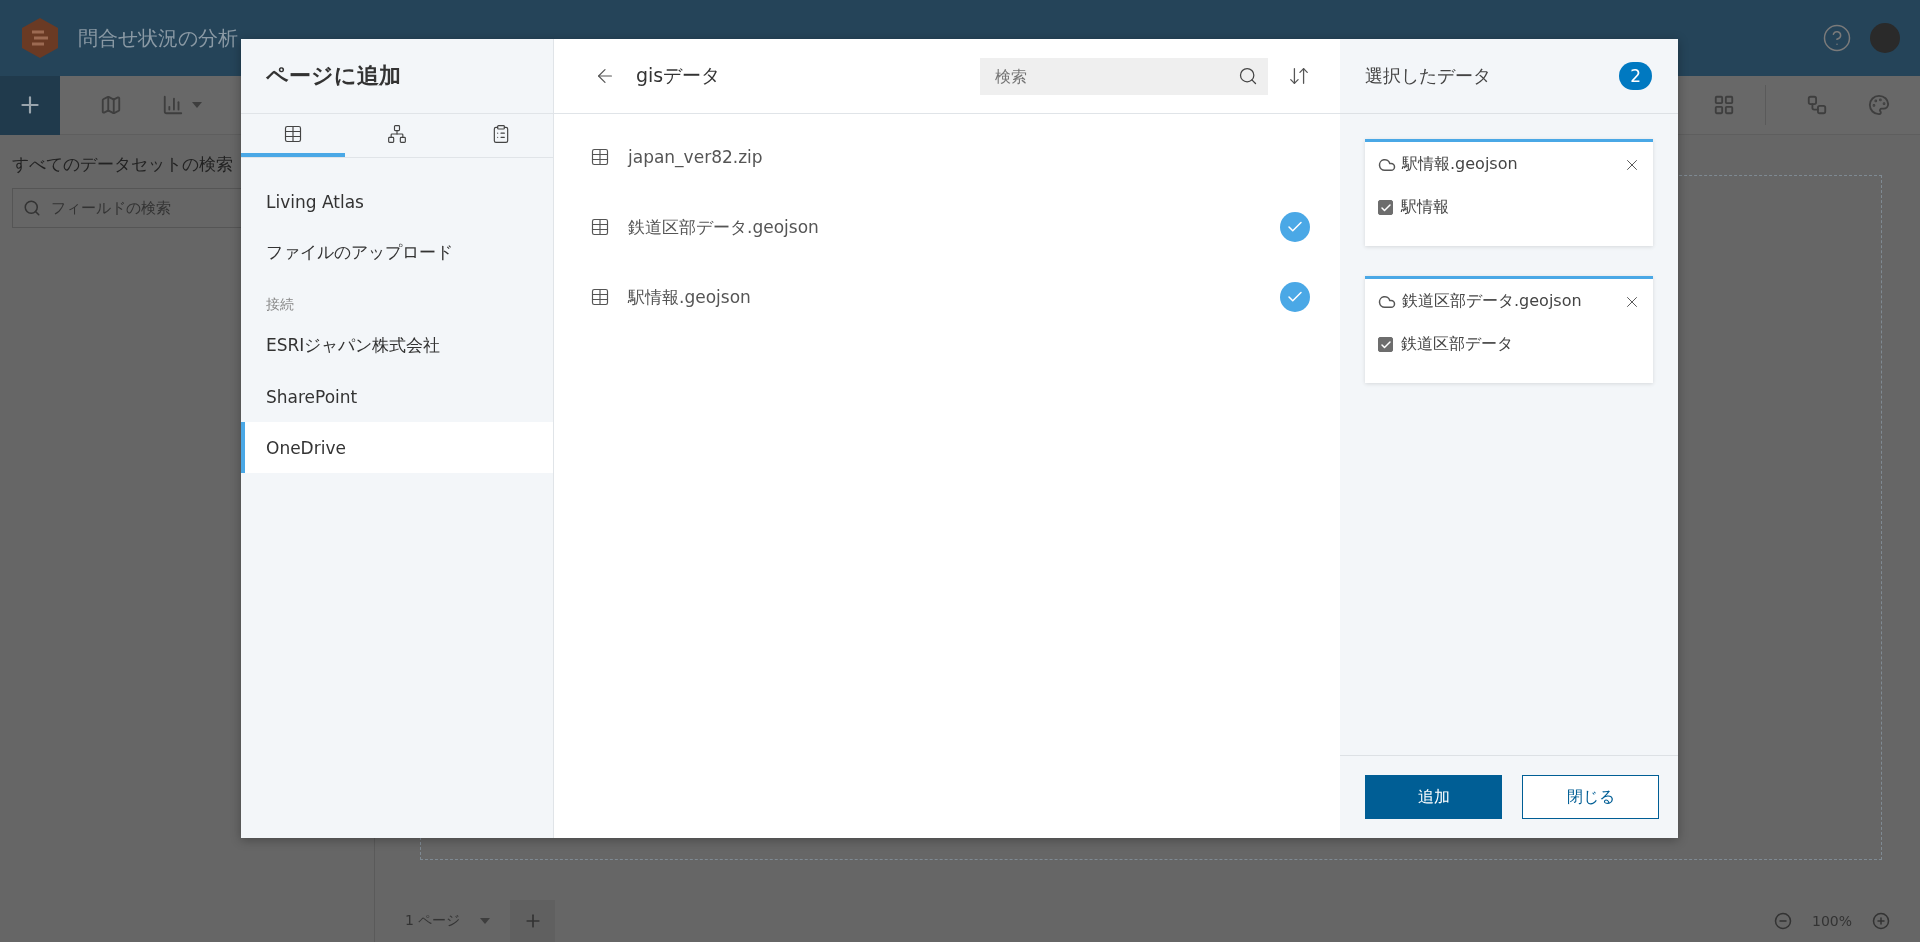 This screenshot has width=1920, height=942. What do you see at coordinates (969, 157) in the screenshot?
I see `file-name: japan_ver82.zip` at bounding box center [969, 157].